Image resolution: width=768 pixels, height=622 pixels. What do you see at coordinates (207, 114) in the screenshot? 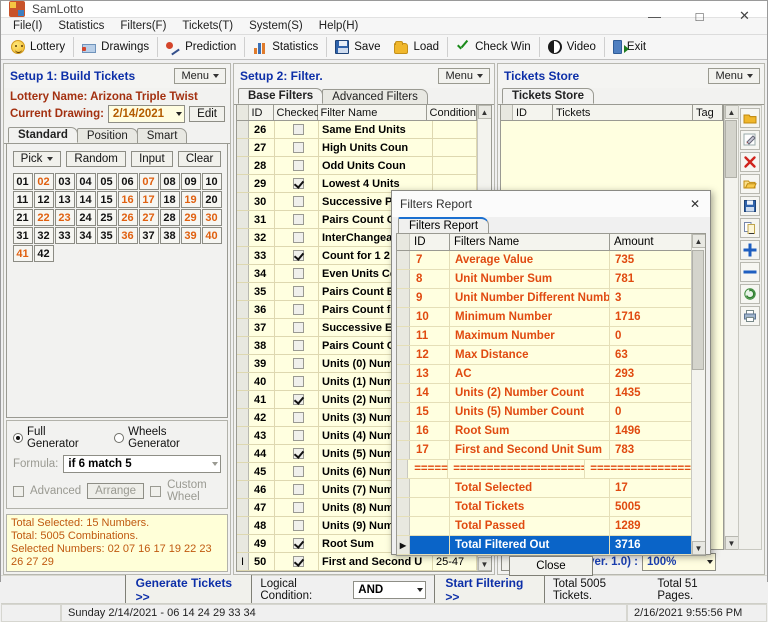
I see `edit-drawing-button: Edit` at bounding box center [207, 114].